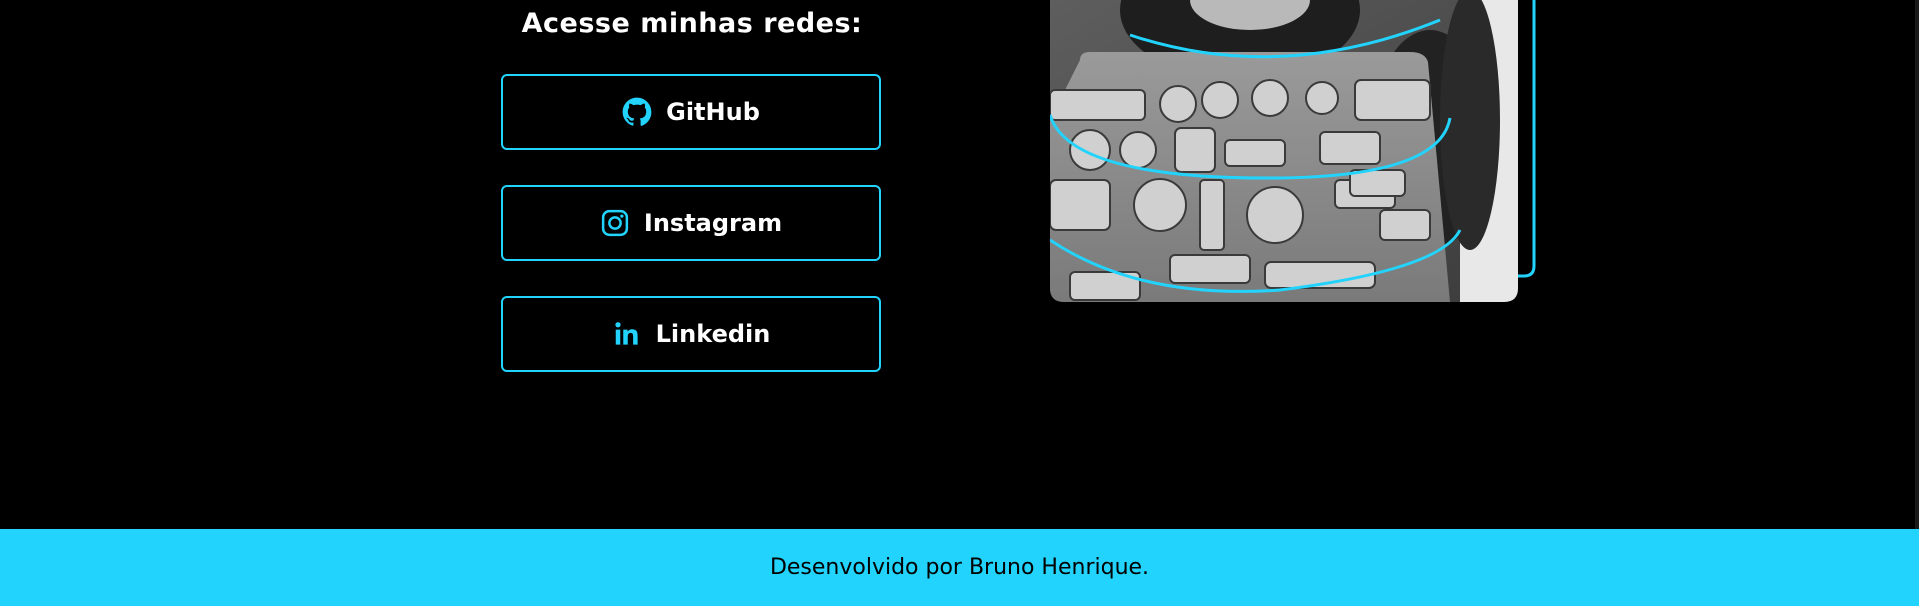 The width and height of the screenshot is (1919, 606). I want to click on scrollbar, so click(1917, 264).